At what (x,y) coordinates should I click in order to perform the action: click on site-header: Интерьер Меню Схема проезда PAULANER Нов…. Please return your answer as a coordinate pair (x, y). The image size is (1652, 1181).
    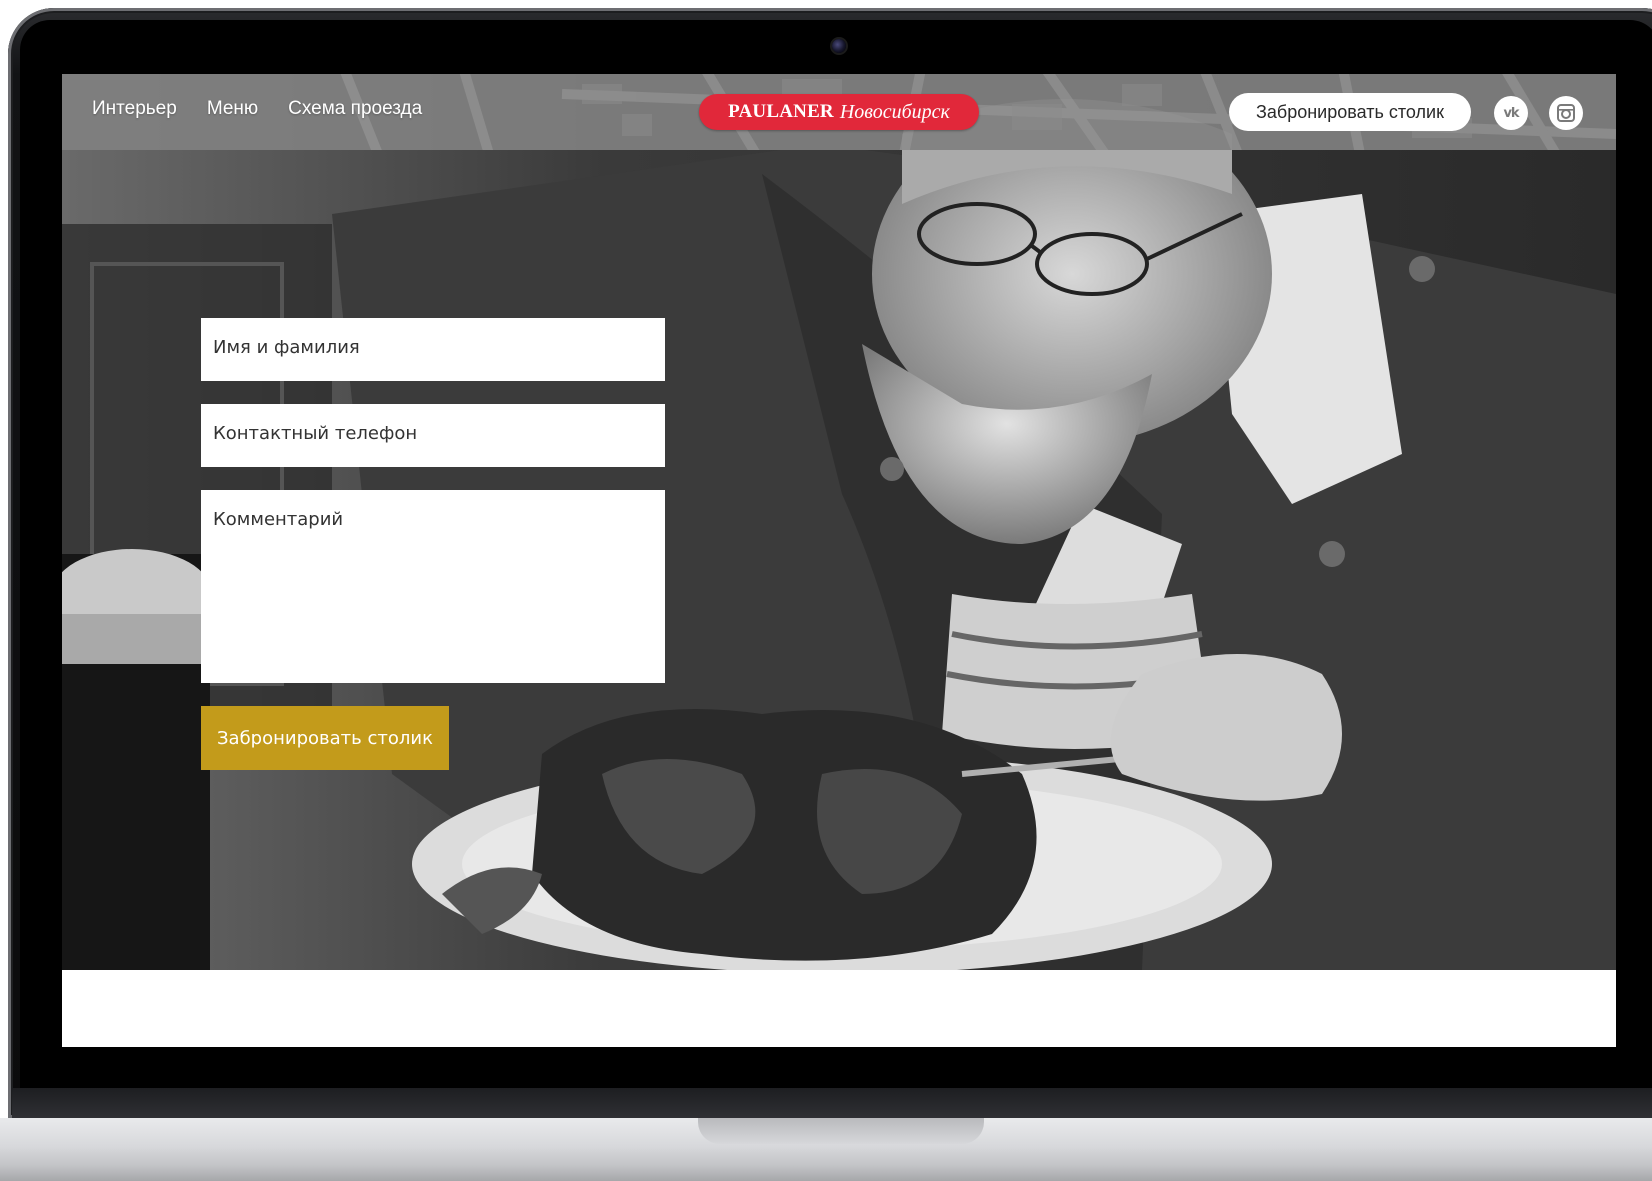
    Looking at the image, I should click on (839, 112).